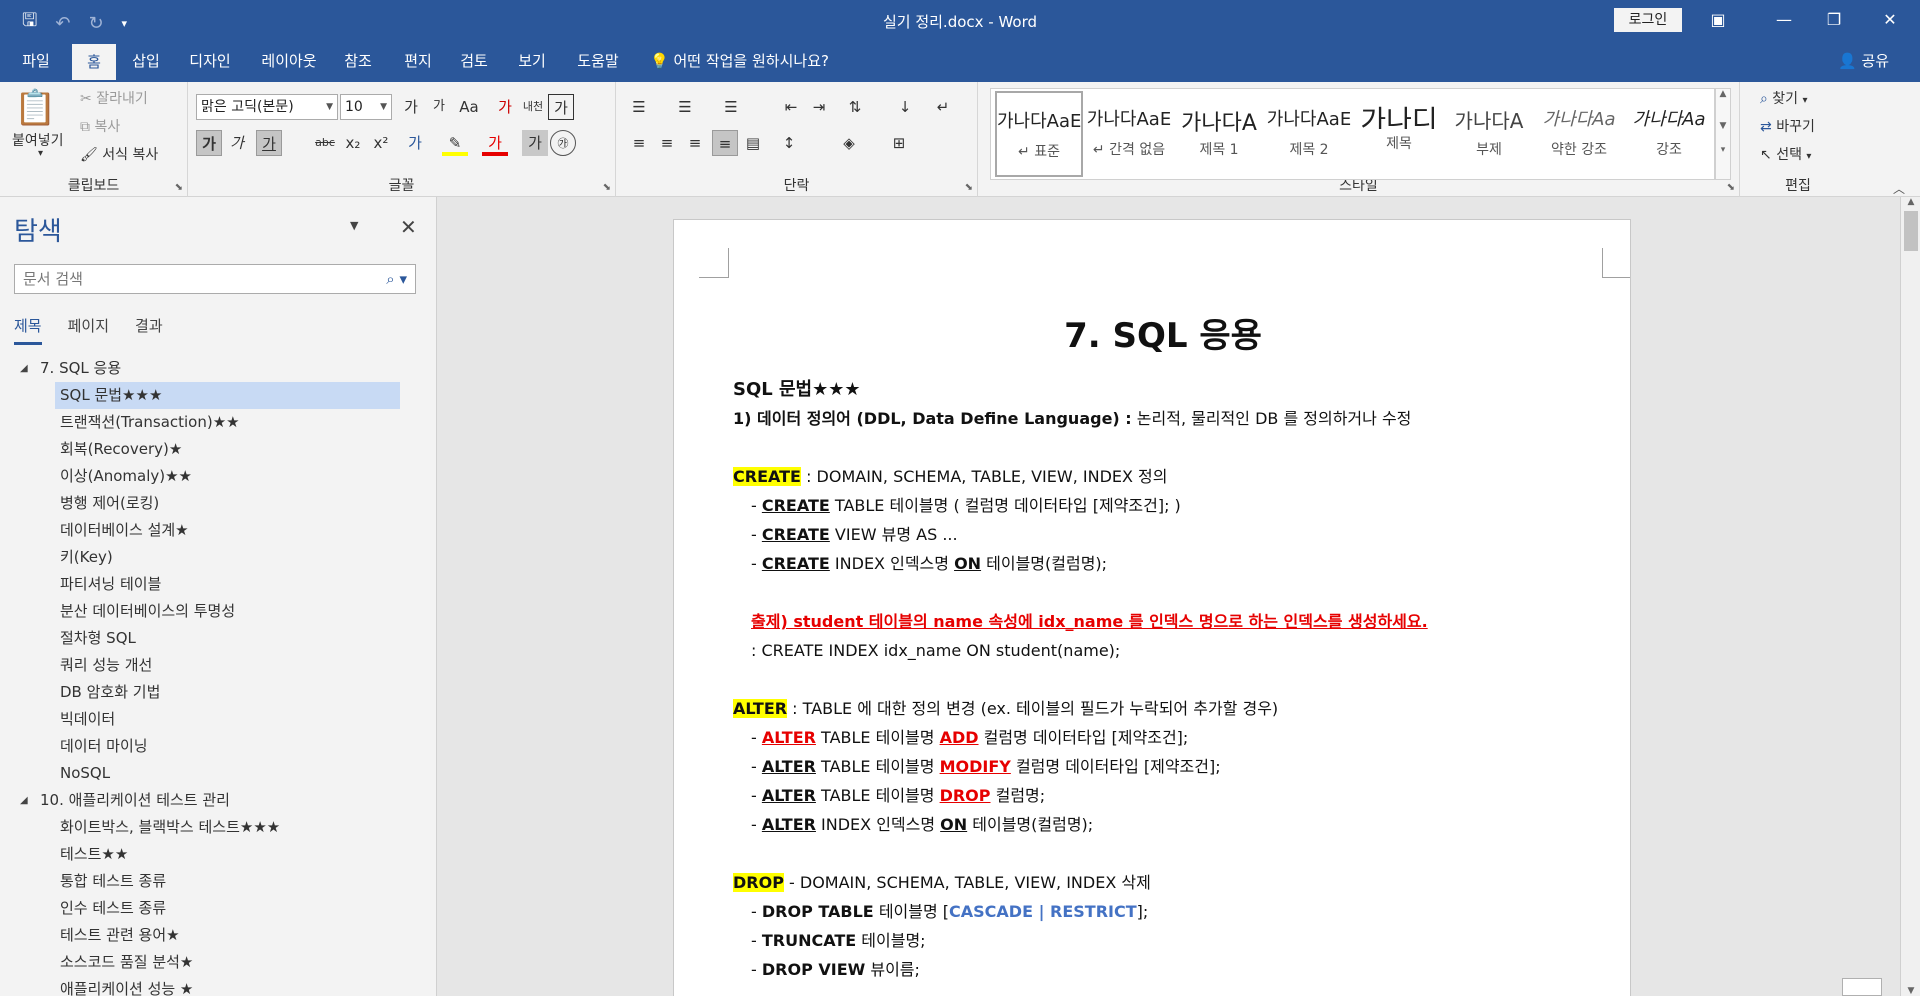 This screenshot has width=1920, height=996. What do you see at coordinates (1784, 20) in the screenshot?
I see `minimize-icon: —` at bounding box center [1784, 20].